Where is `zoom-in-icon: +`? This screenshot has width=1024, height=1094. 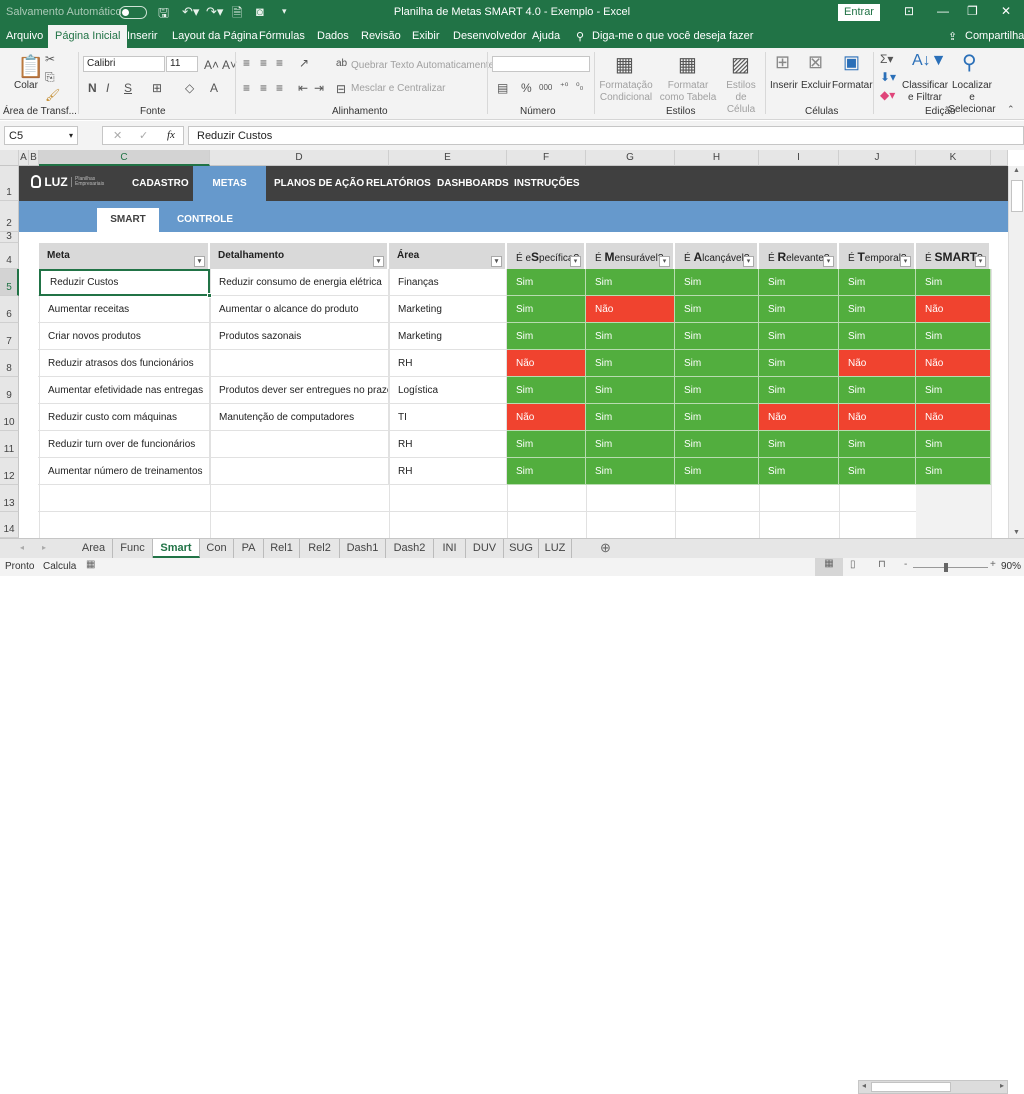
zoom-in-icon: + is located at coordinates (993, 564).